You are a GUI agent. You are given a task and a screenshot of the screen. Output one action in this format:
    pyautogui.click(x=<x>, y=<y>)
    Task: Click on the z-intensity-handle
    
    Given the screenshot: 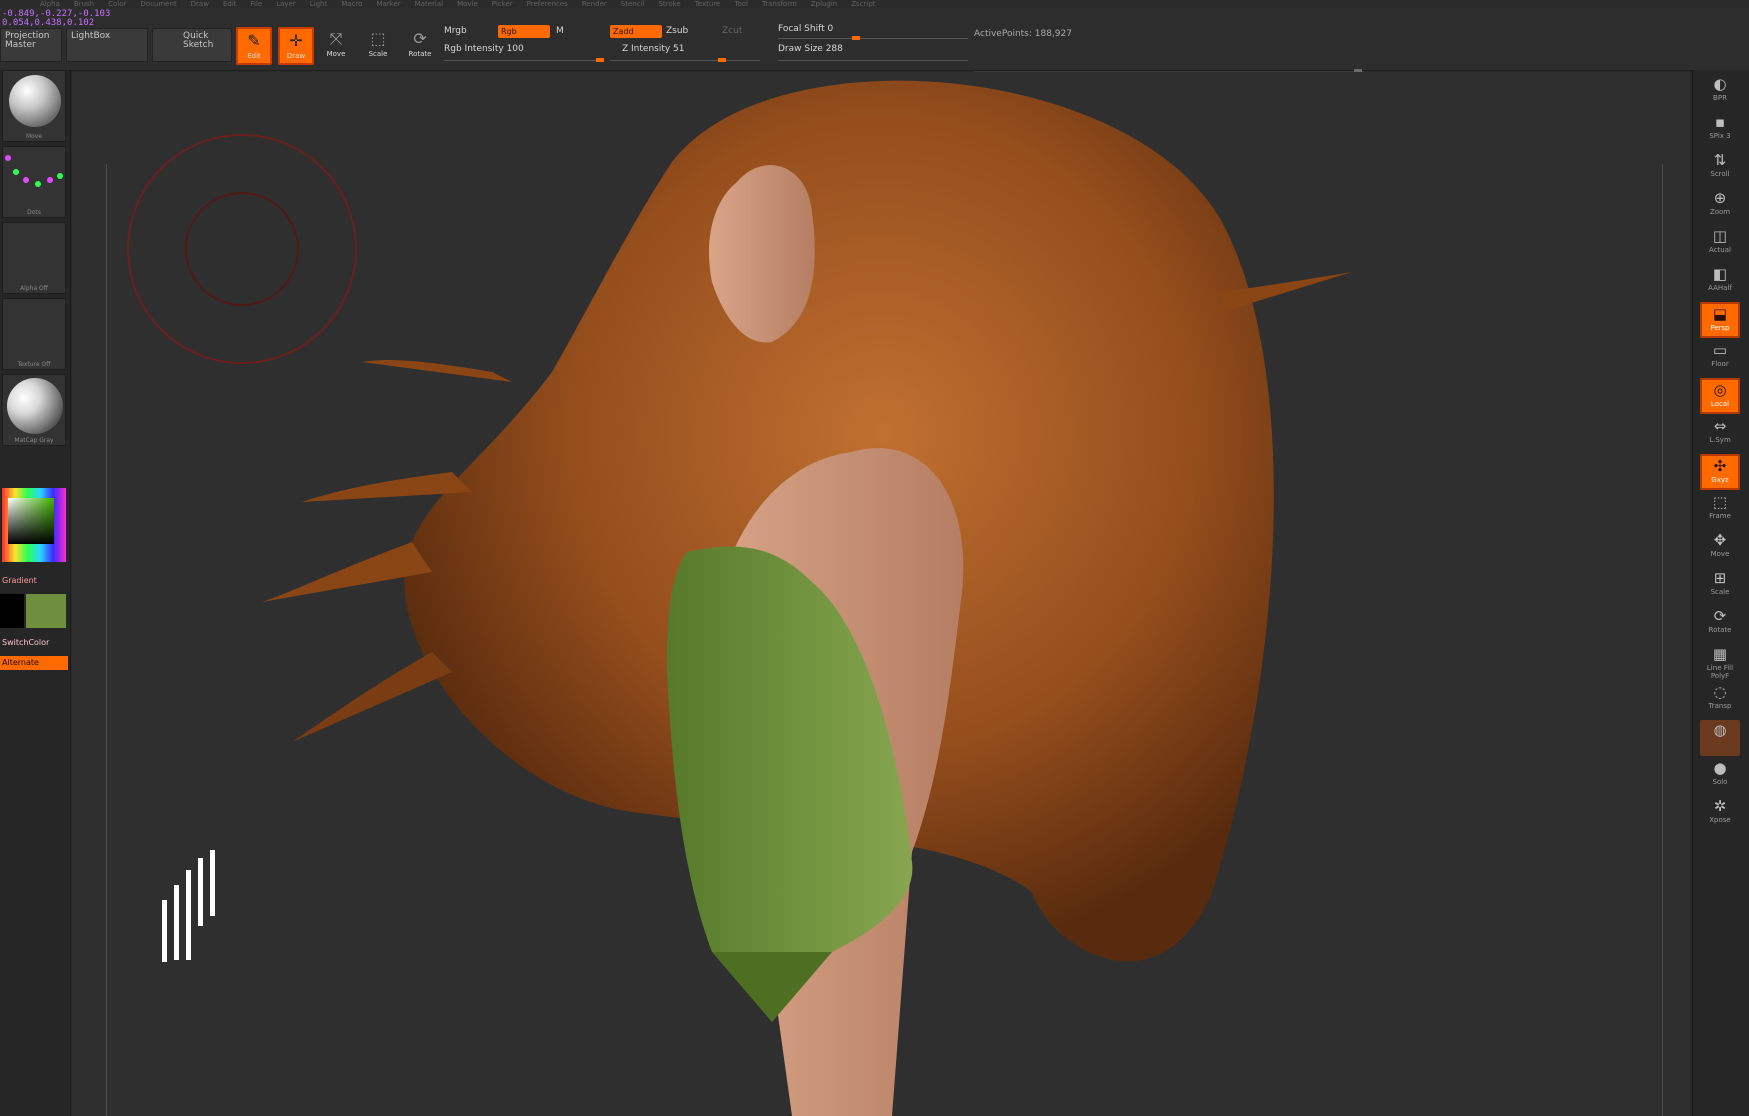 What is the action you would take?
    pyautogui.click(x=722, y=60)
    